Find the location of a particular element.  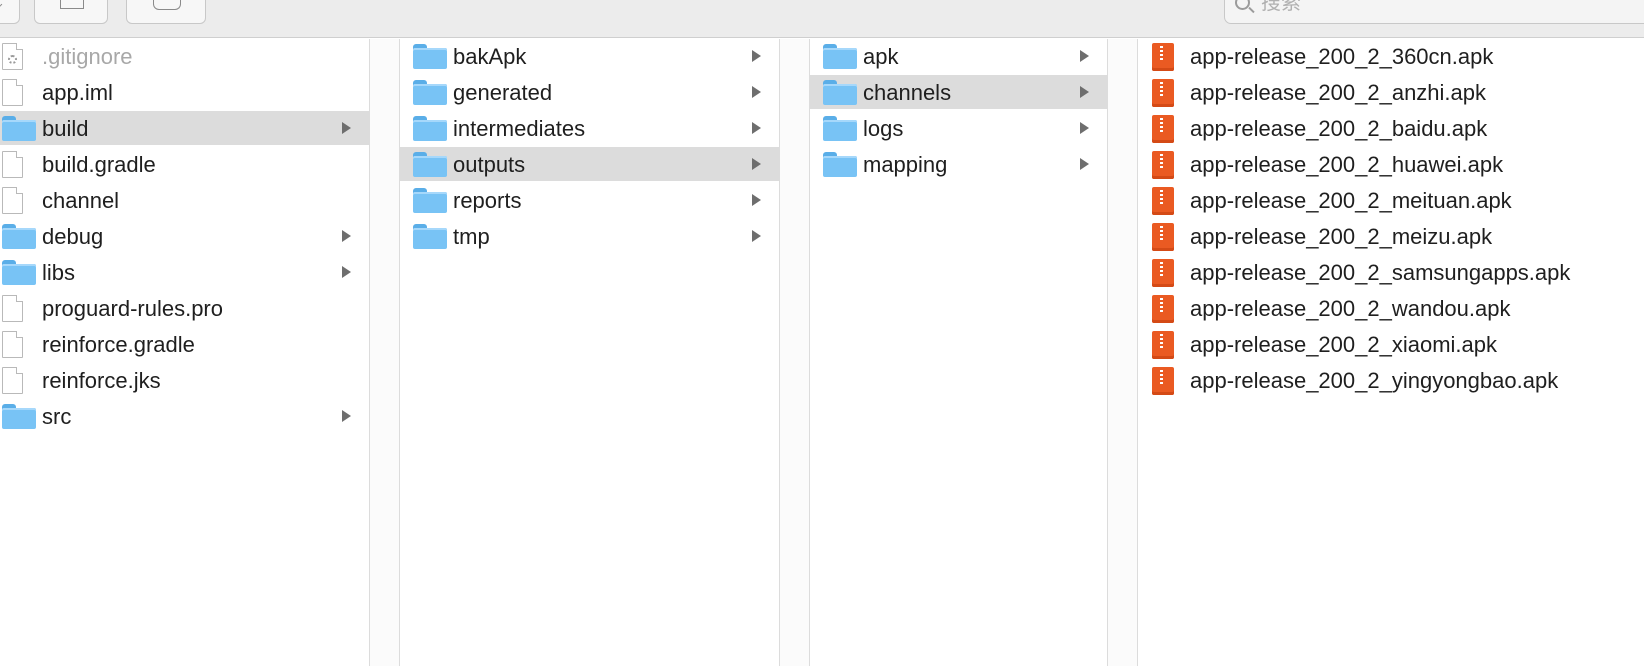

file-row: channel is located at coordinates (184, 200).